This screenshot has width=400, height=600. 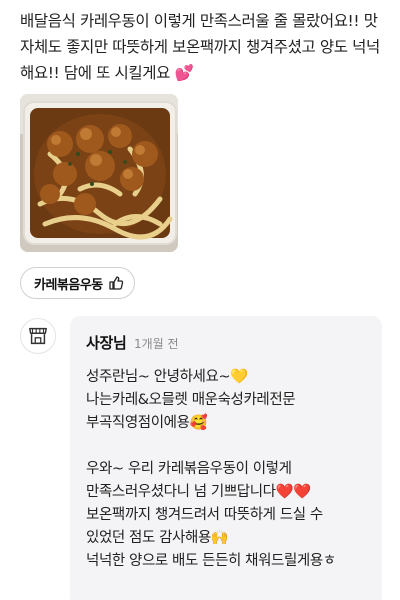 I want to click on keyword-chip: 카레볶음우동, so click(x=77, y=283).